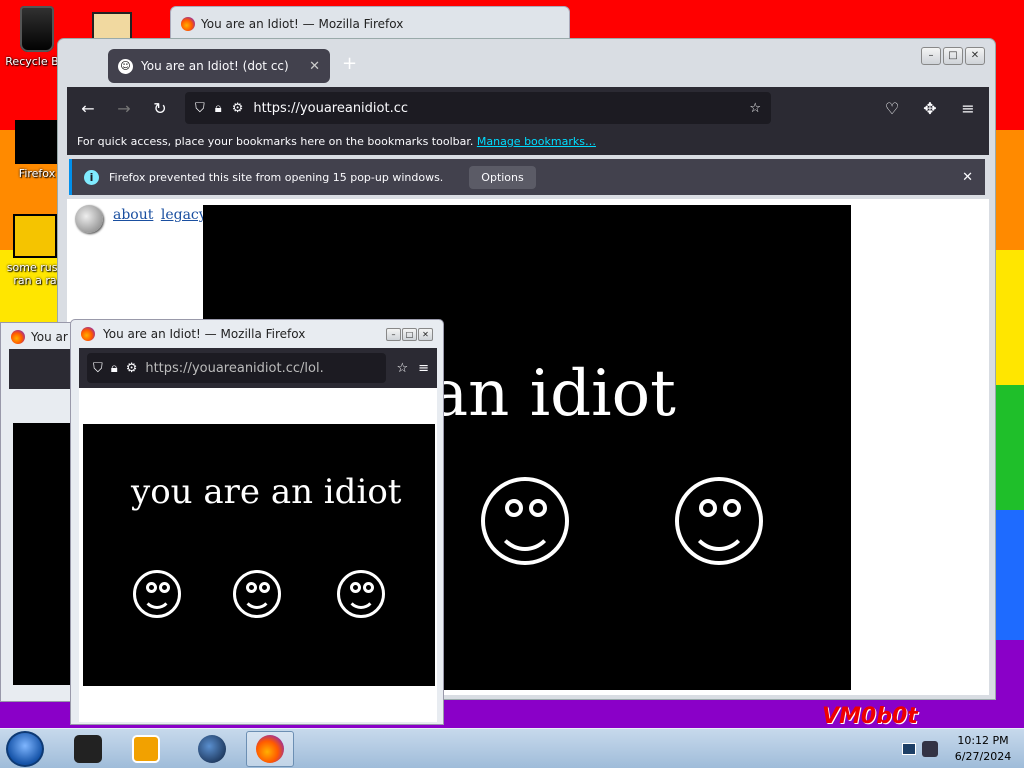 This screenshot has width=1024, height=768. I want to click on taskbar-item-firefox, so click(270, 749).